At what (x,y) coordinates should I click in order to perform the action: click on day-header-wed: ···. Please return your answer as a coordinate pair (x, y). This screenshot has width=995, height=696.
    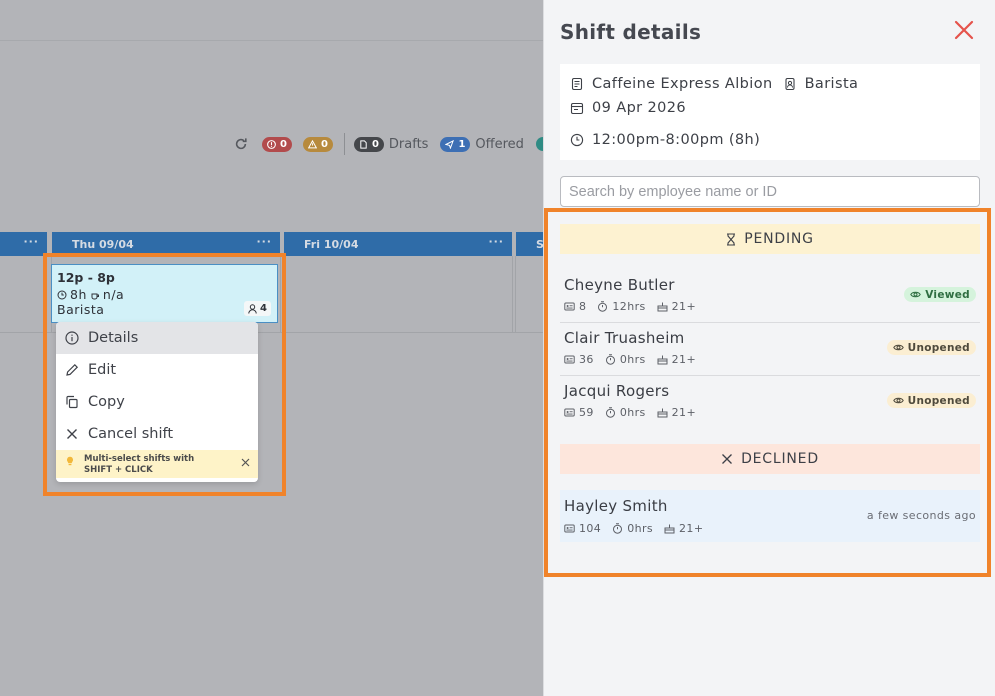
    Looking at the image, I should click on (23, 244).